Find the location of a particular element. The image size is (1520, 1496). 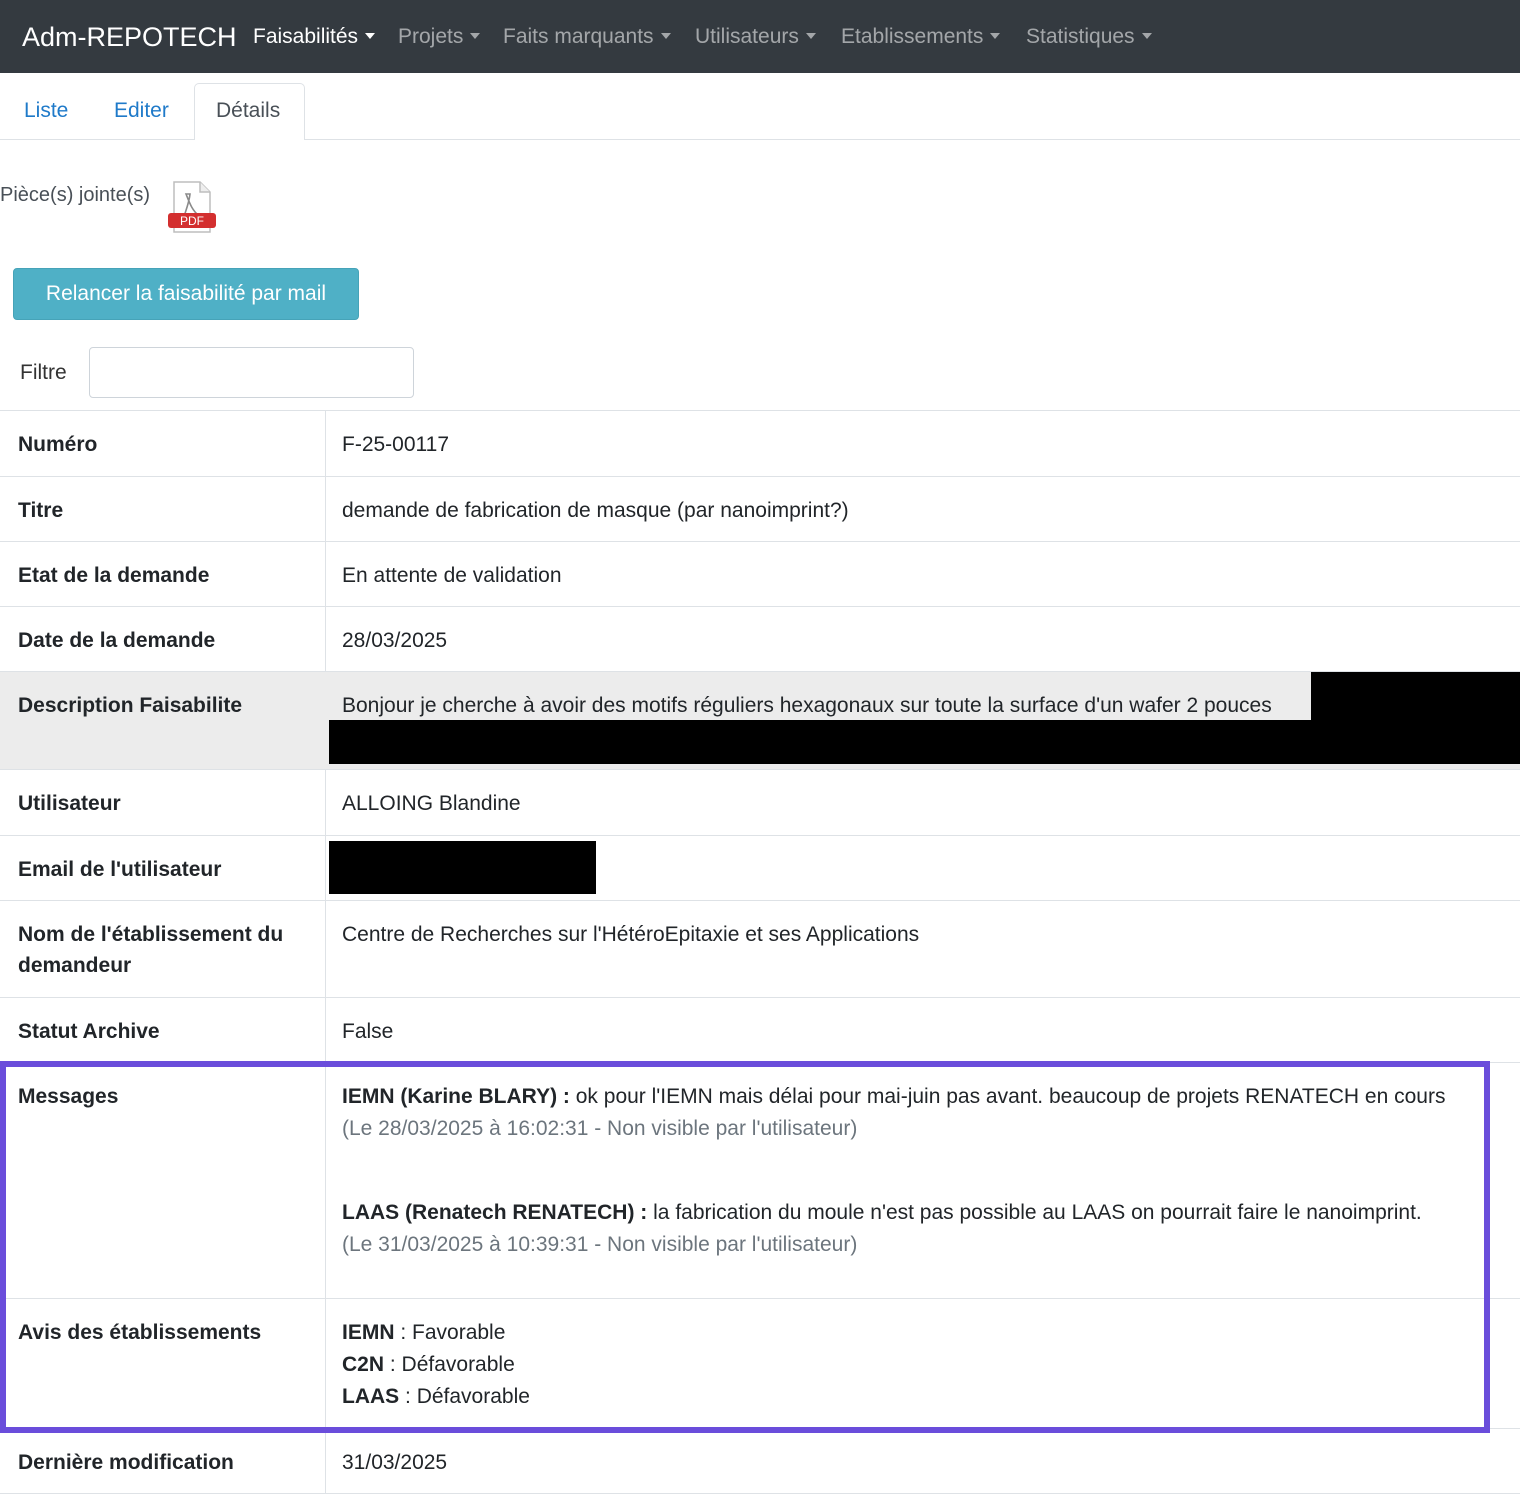

nav-menu-label: Etablissements is located at coordinates (912, 36).